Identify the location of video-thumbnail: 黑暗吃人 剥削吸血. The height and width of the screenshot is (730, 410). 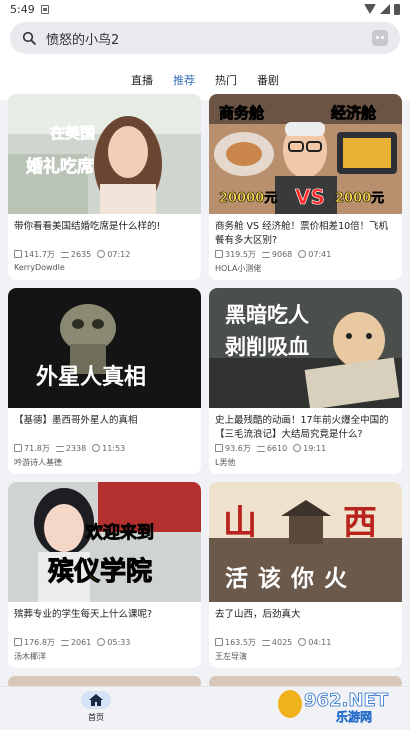
(305, 348).